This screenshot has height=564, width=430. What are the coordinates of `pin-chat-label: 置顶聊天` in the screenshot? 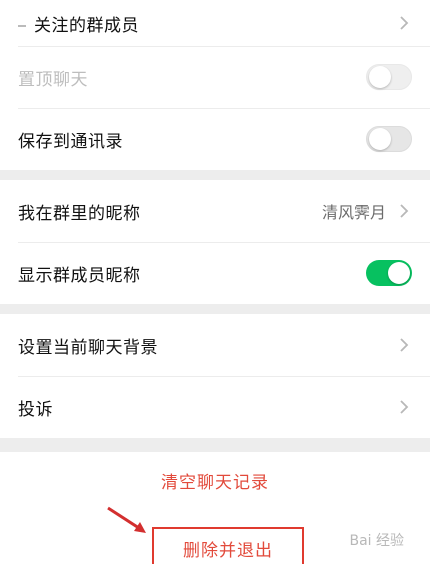 It's located at (53, 79).